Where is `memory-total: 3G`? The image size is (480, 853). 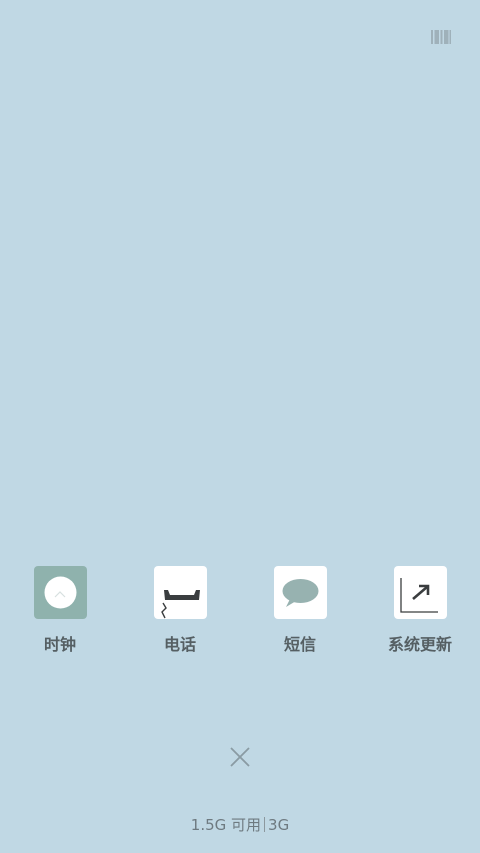
memory-total: 3G is located at coordinates (279, 825).